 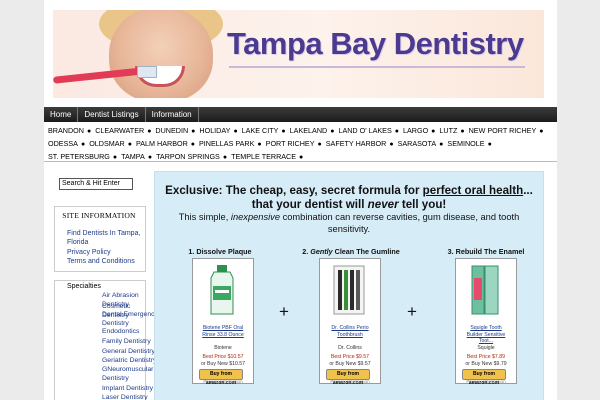 What do you see at coordinates (130, 397) in the screenshot?
I see `specialty-link: Laser Dentistry` at bounding box center [130, 397].